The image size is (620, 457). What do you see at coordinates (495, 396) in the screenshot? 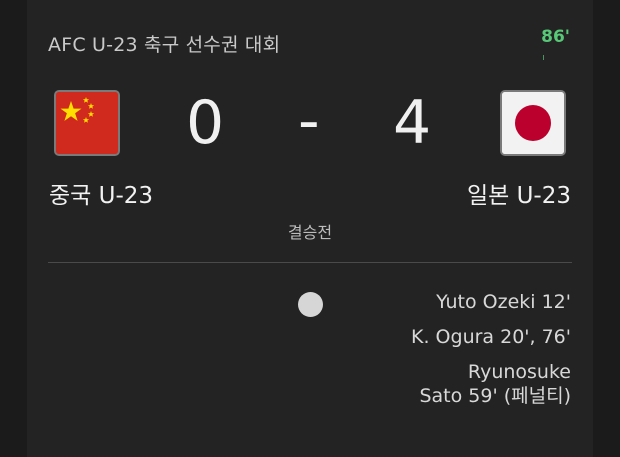
I see `goal-scorer-text: Sato 59' (페널티)` at bounding box center [495, 396].